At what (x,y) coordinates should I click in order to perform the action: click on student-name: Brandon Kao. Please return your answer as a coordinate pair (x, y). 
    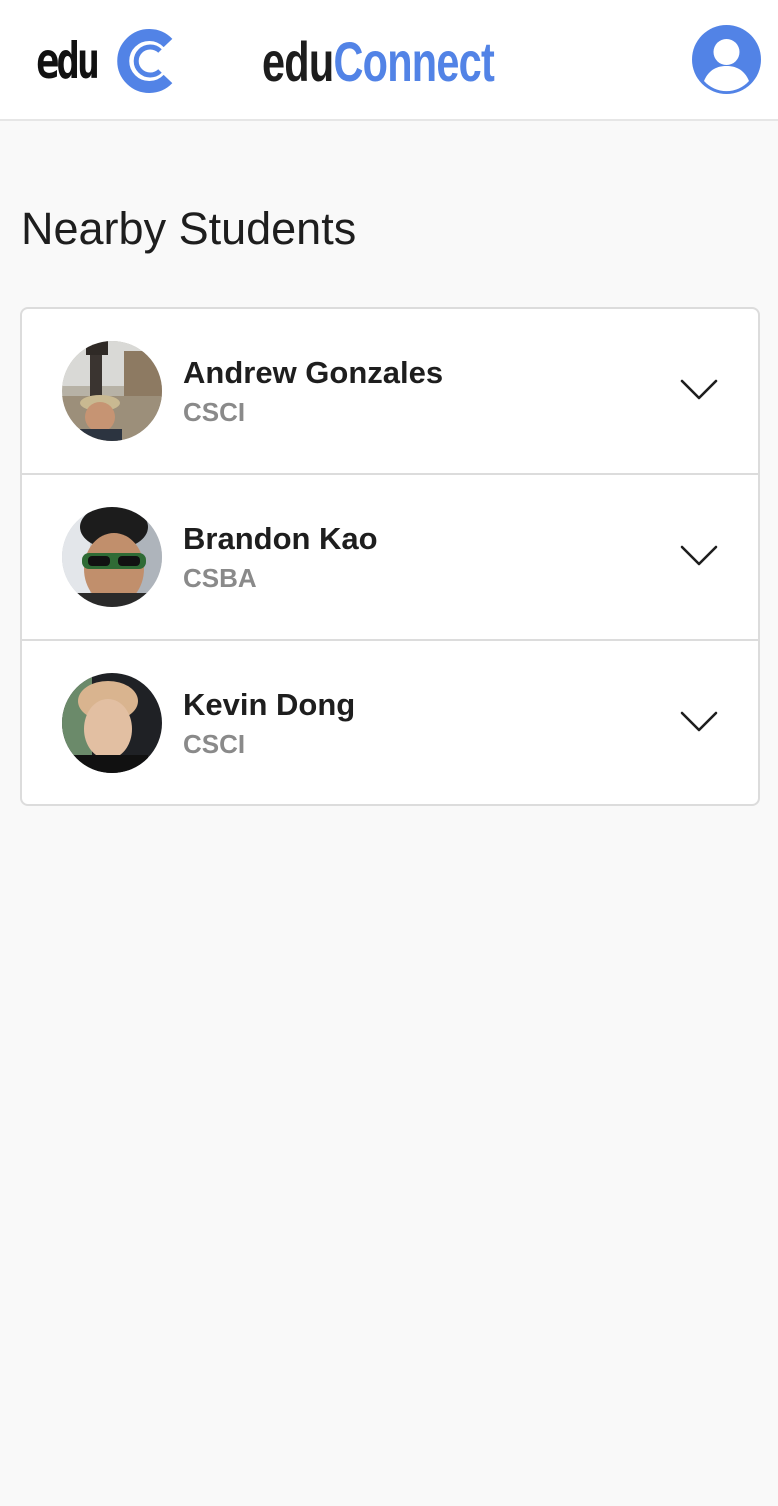
    Looking at the image, I should click on (280, 538).